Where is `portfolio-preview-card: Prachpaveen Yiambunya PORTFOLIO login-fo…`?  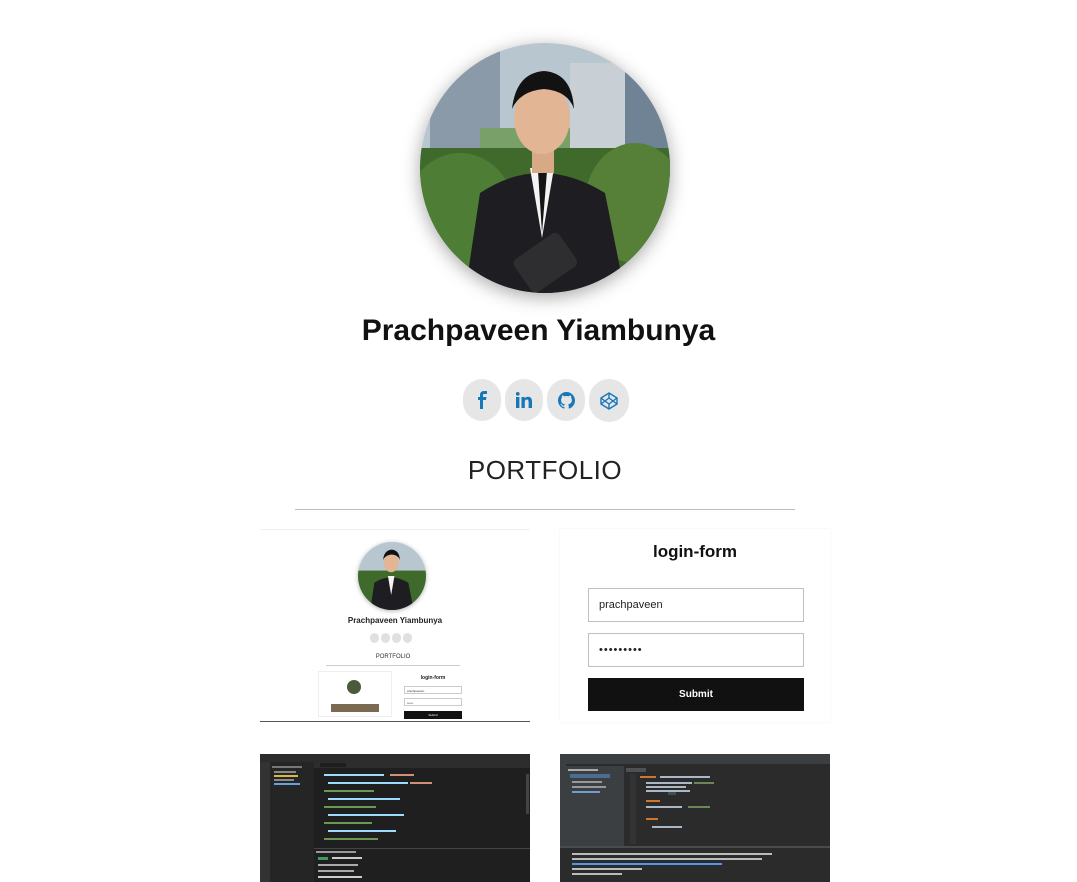
portfolio-preview-card: Prachpaveen Yiambunya PORTFOLIO login-fo… is located at coordinates (395, 625).